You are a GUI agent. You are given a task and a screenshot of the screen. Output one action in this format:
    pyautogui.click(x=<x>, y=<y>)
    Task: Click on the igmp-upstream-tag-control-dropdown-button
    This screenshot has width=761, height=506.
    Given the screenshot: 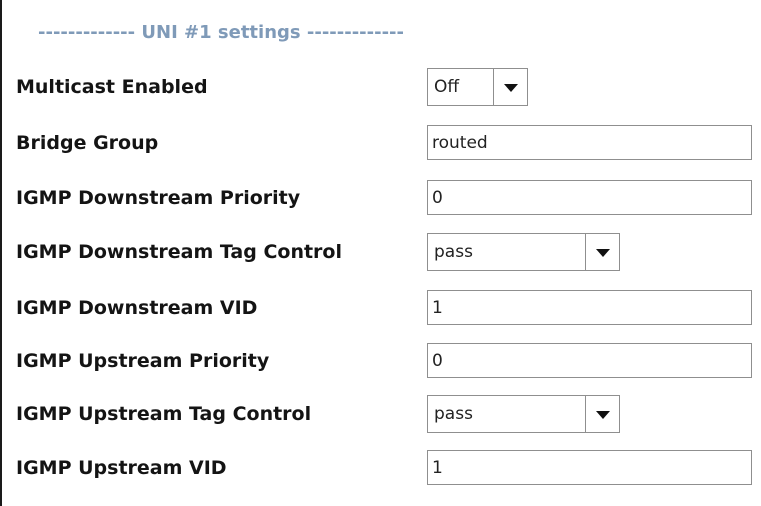 What is the action you would take?
    pyautogui.click(x=602, y=414)
    